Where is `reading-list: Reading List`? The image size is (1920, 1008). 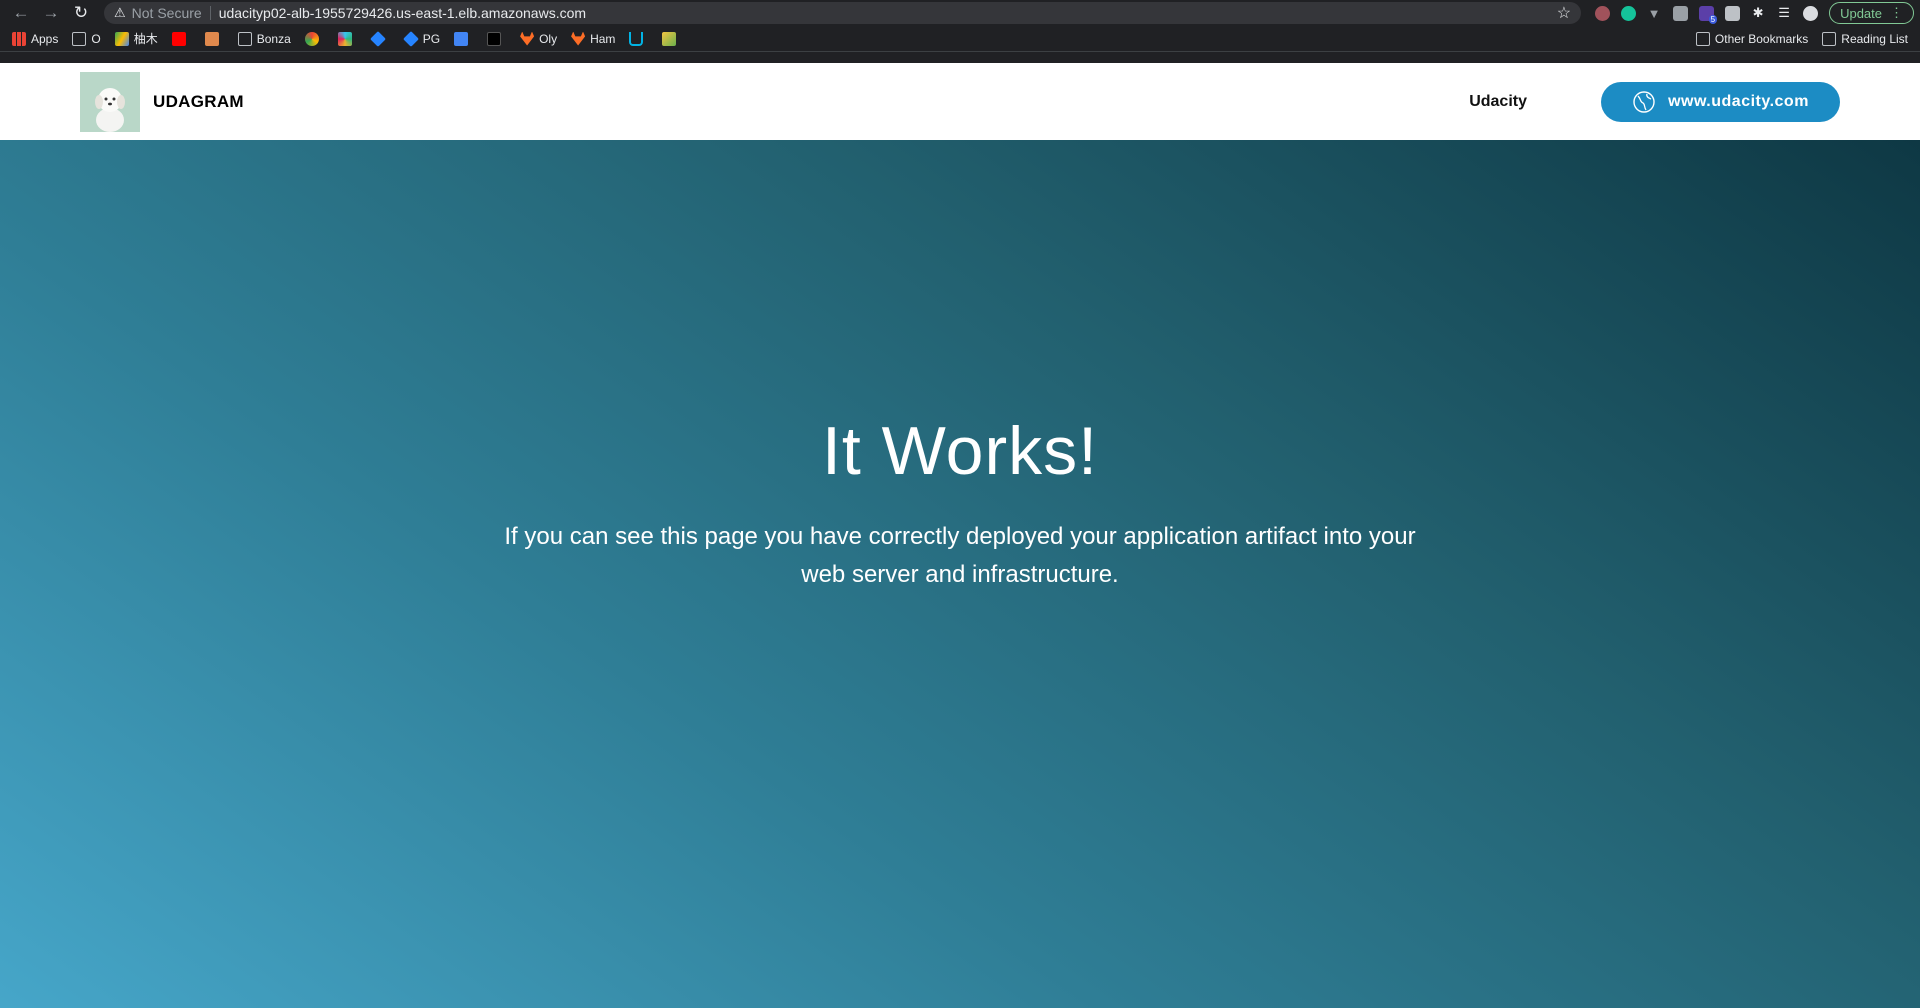
reading-list: Reading List is located at coordinates (1865, 38).